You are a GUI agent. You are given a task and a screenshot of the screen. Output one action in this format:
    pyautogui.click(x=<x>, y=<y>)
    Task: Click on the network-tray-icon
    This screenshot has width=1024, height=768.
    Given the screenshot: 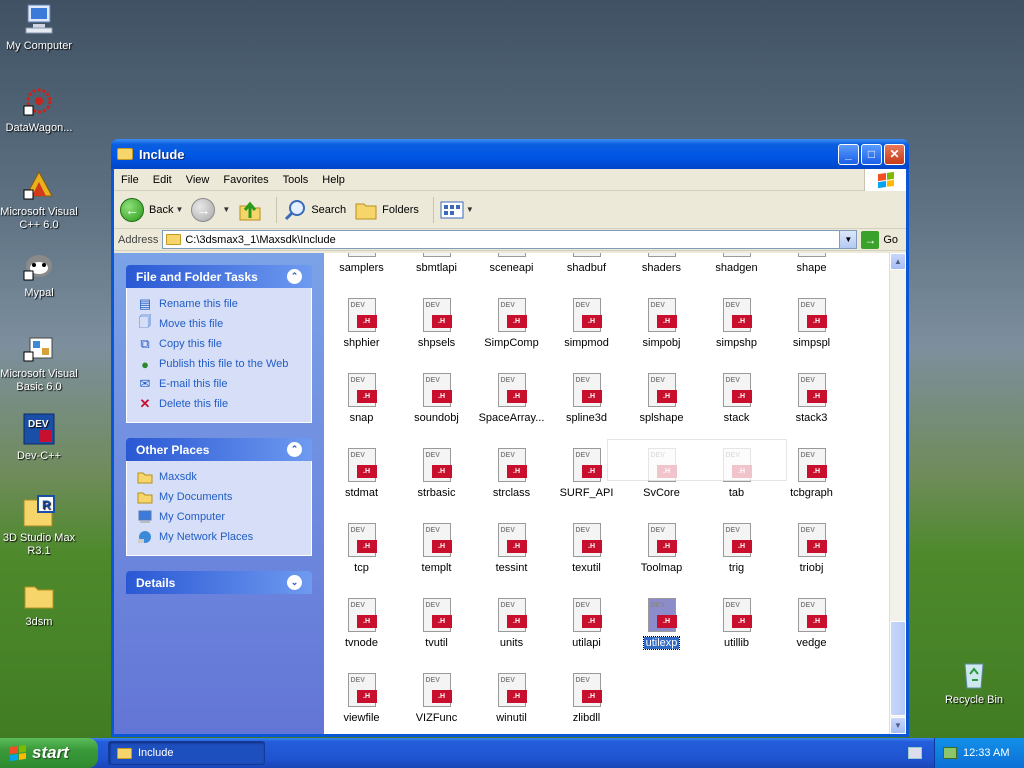 What is the action you would take?
    pyautogui.click(x=950, y=753)
    